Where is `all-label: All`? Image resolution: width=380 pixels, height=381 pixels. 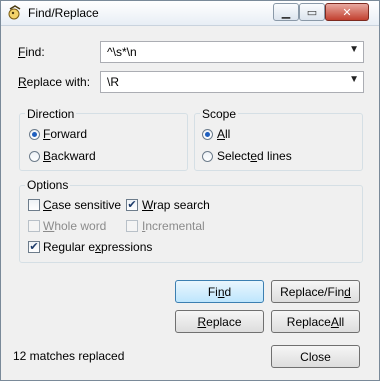
all-label: All is located at coordinates (223, 134).